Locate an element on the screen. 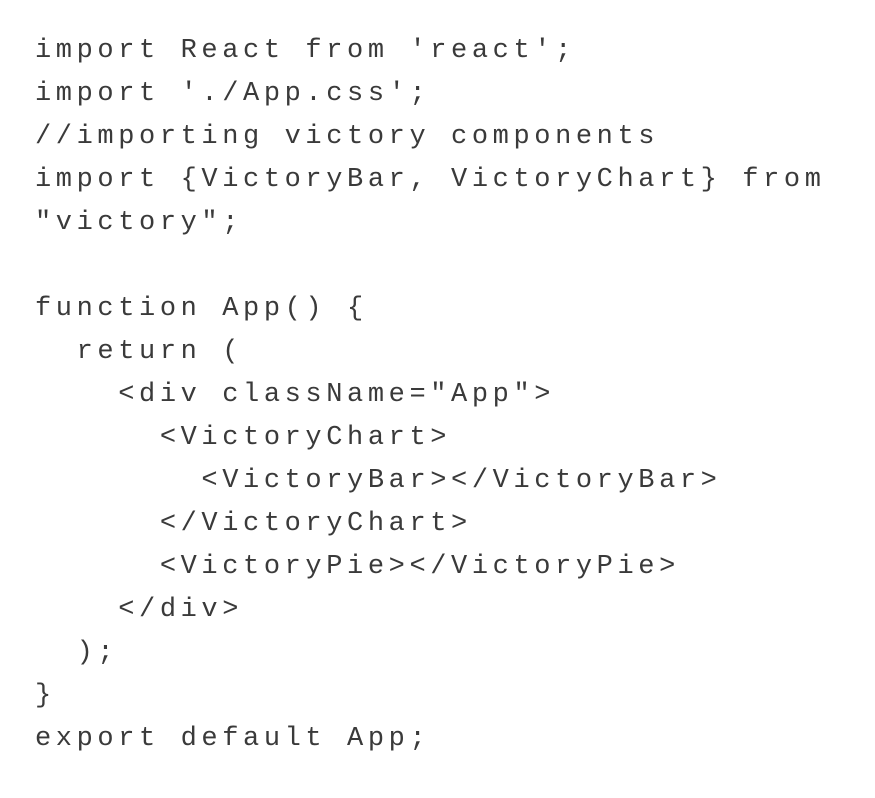  code-line-return-close: ); is located at coordinates (77, 653).